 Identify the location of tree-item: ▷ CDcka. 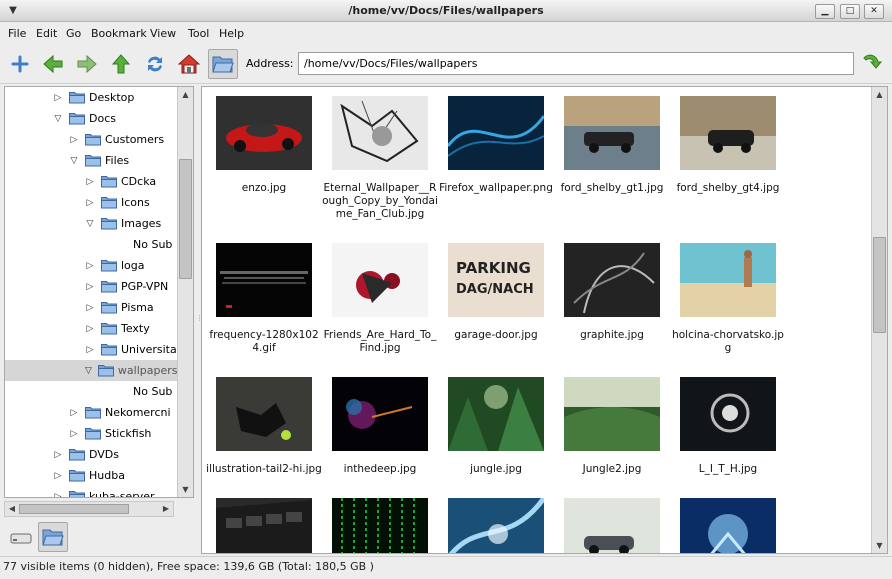
(91, 181).